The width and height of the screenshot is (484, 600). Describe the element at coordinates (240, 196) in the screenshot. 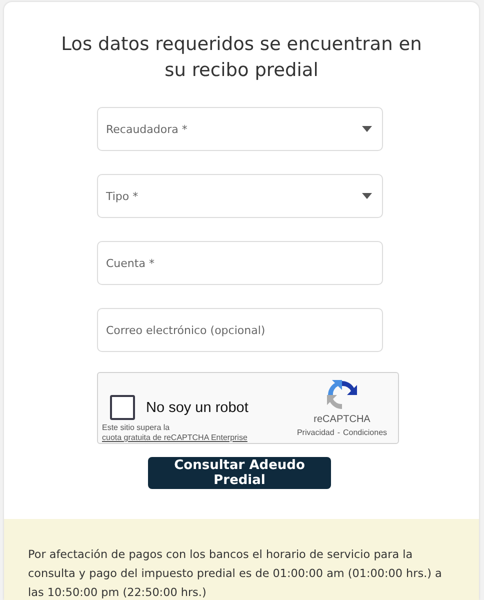

I see `select-field: Tipo *` at that location.